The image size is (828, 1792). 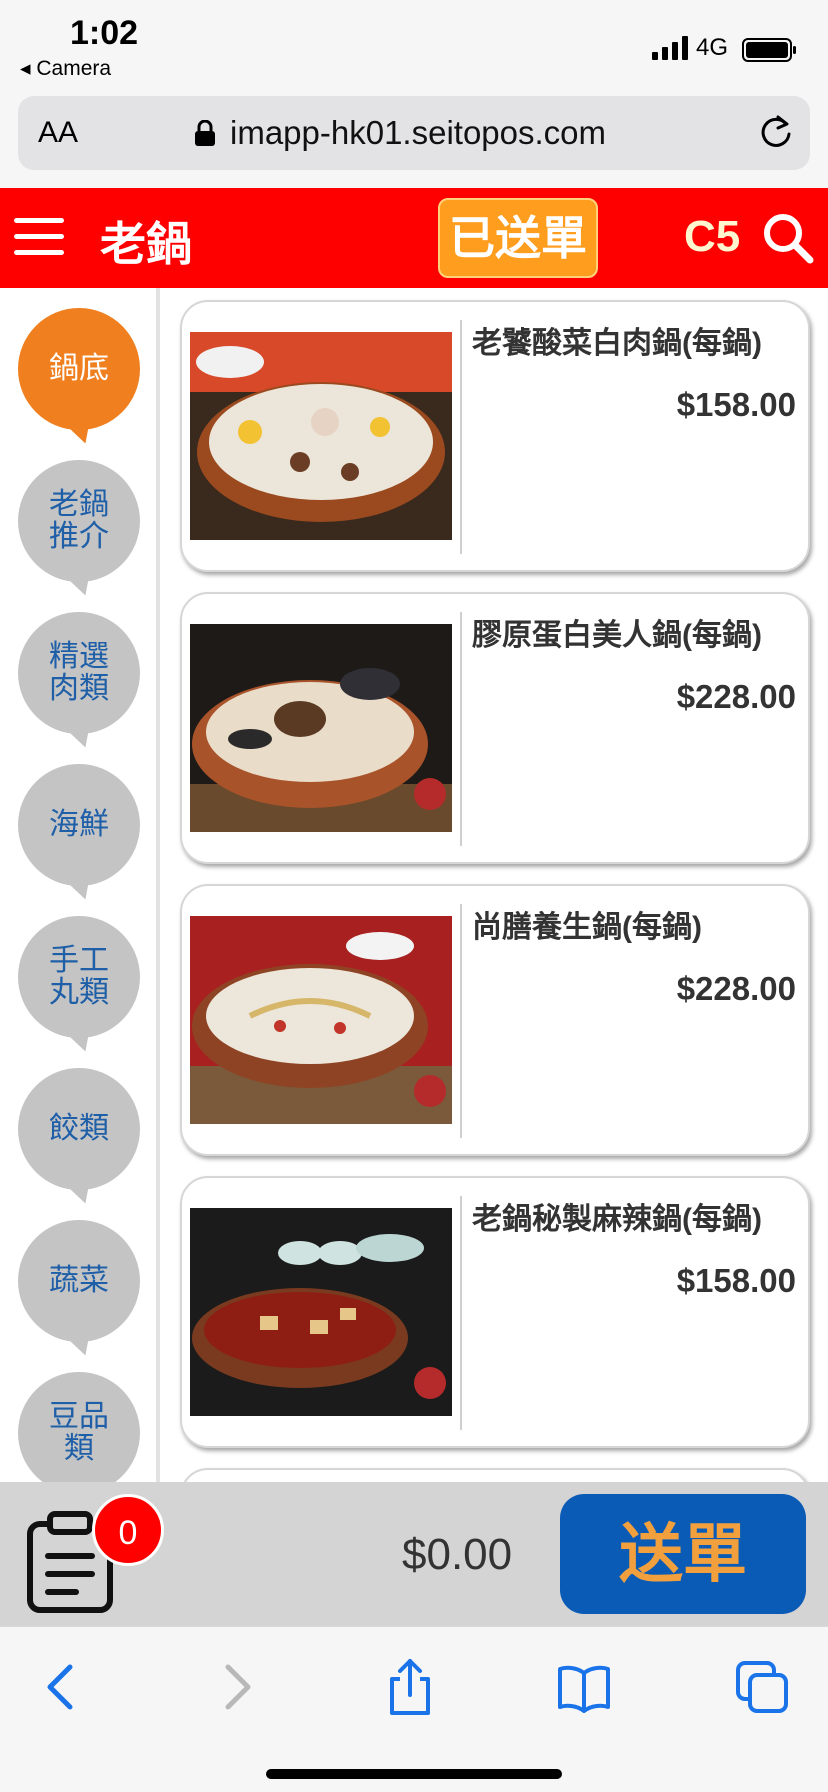 What do you see at coordinates (495, 1475) in the screenshot?
I see `menu-item-card` at bounding box center [495, 1475].